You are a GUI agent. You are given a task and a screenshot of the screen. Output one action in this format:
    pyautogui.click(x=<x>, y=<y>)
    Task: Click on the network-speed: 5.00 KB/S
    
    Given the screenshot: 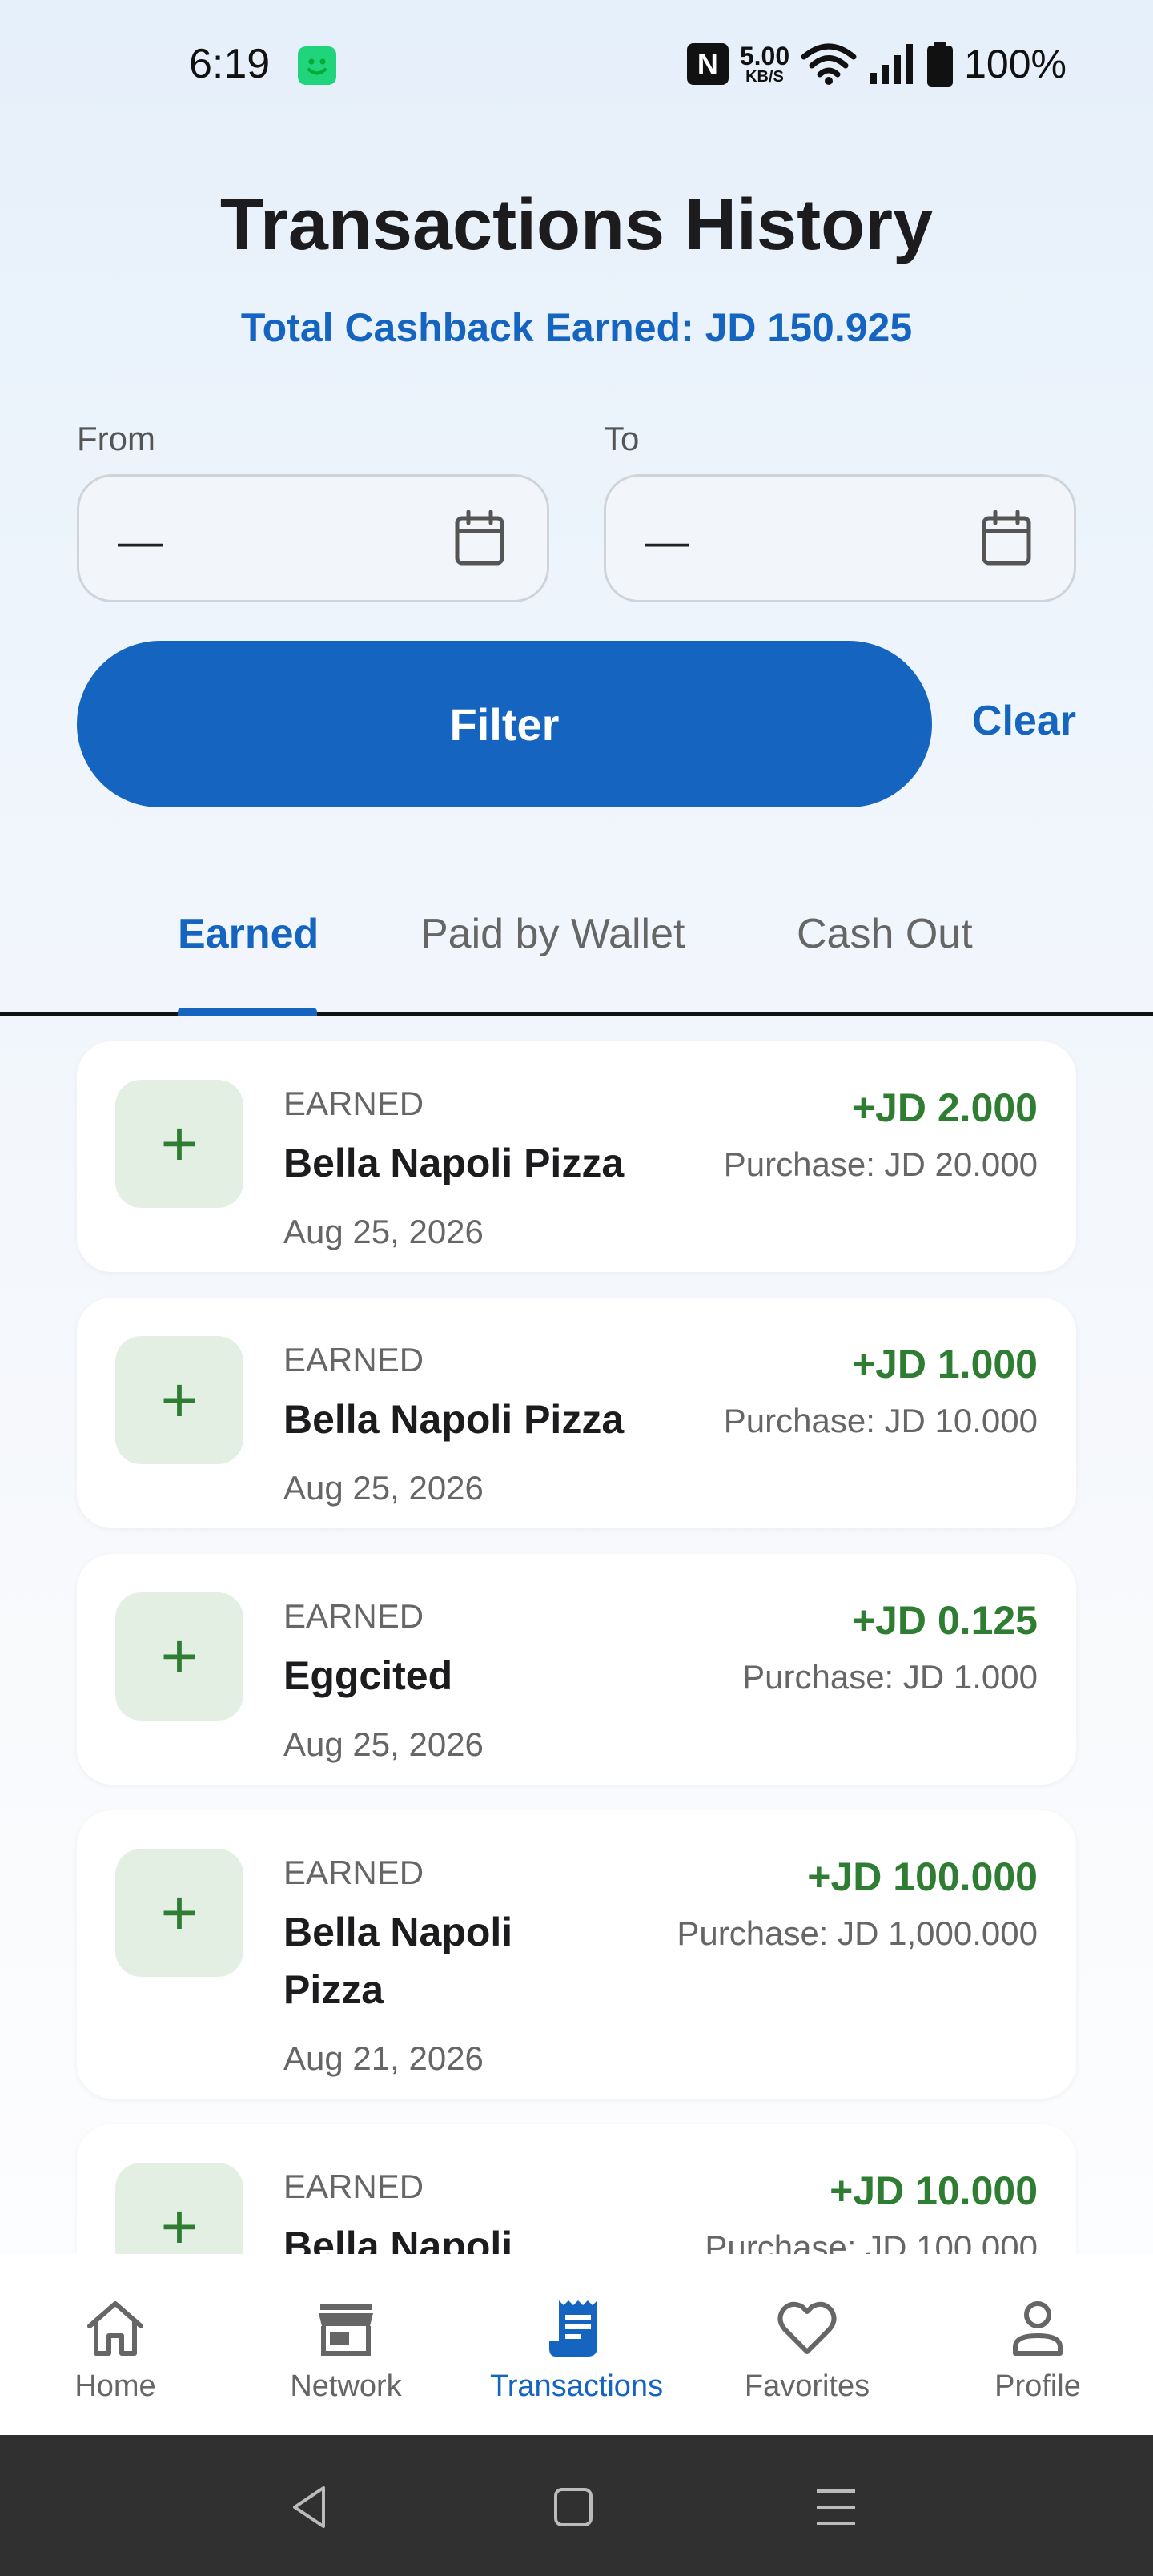 What is the action you would take?
    pyautogui.click(x=765, y=64)
    